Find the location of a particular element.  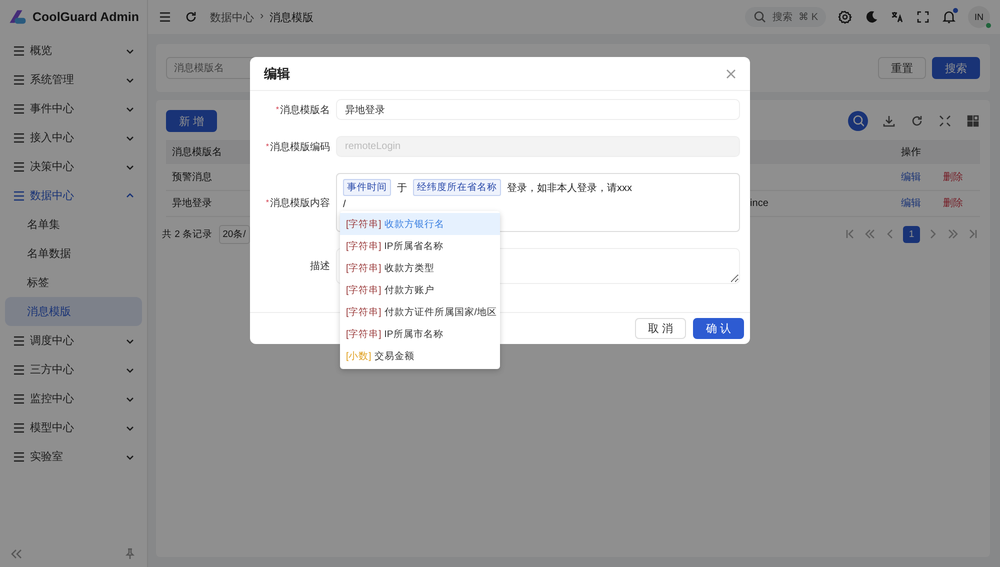

sidebar-item: 模型中心 is located at coordinates (73, 427).